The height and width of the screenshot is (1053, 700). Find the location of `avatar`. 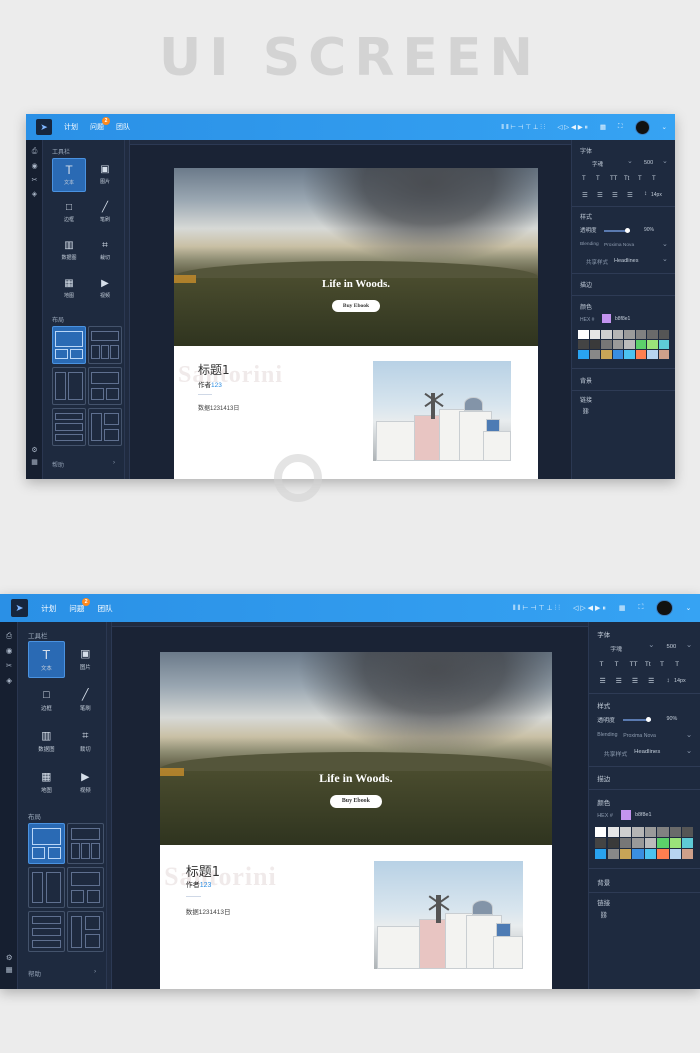

avatar is located at coordinates (642, 127).